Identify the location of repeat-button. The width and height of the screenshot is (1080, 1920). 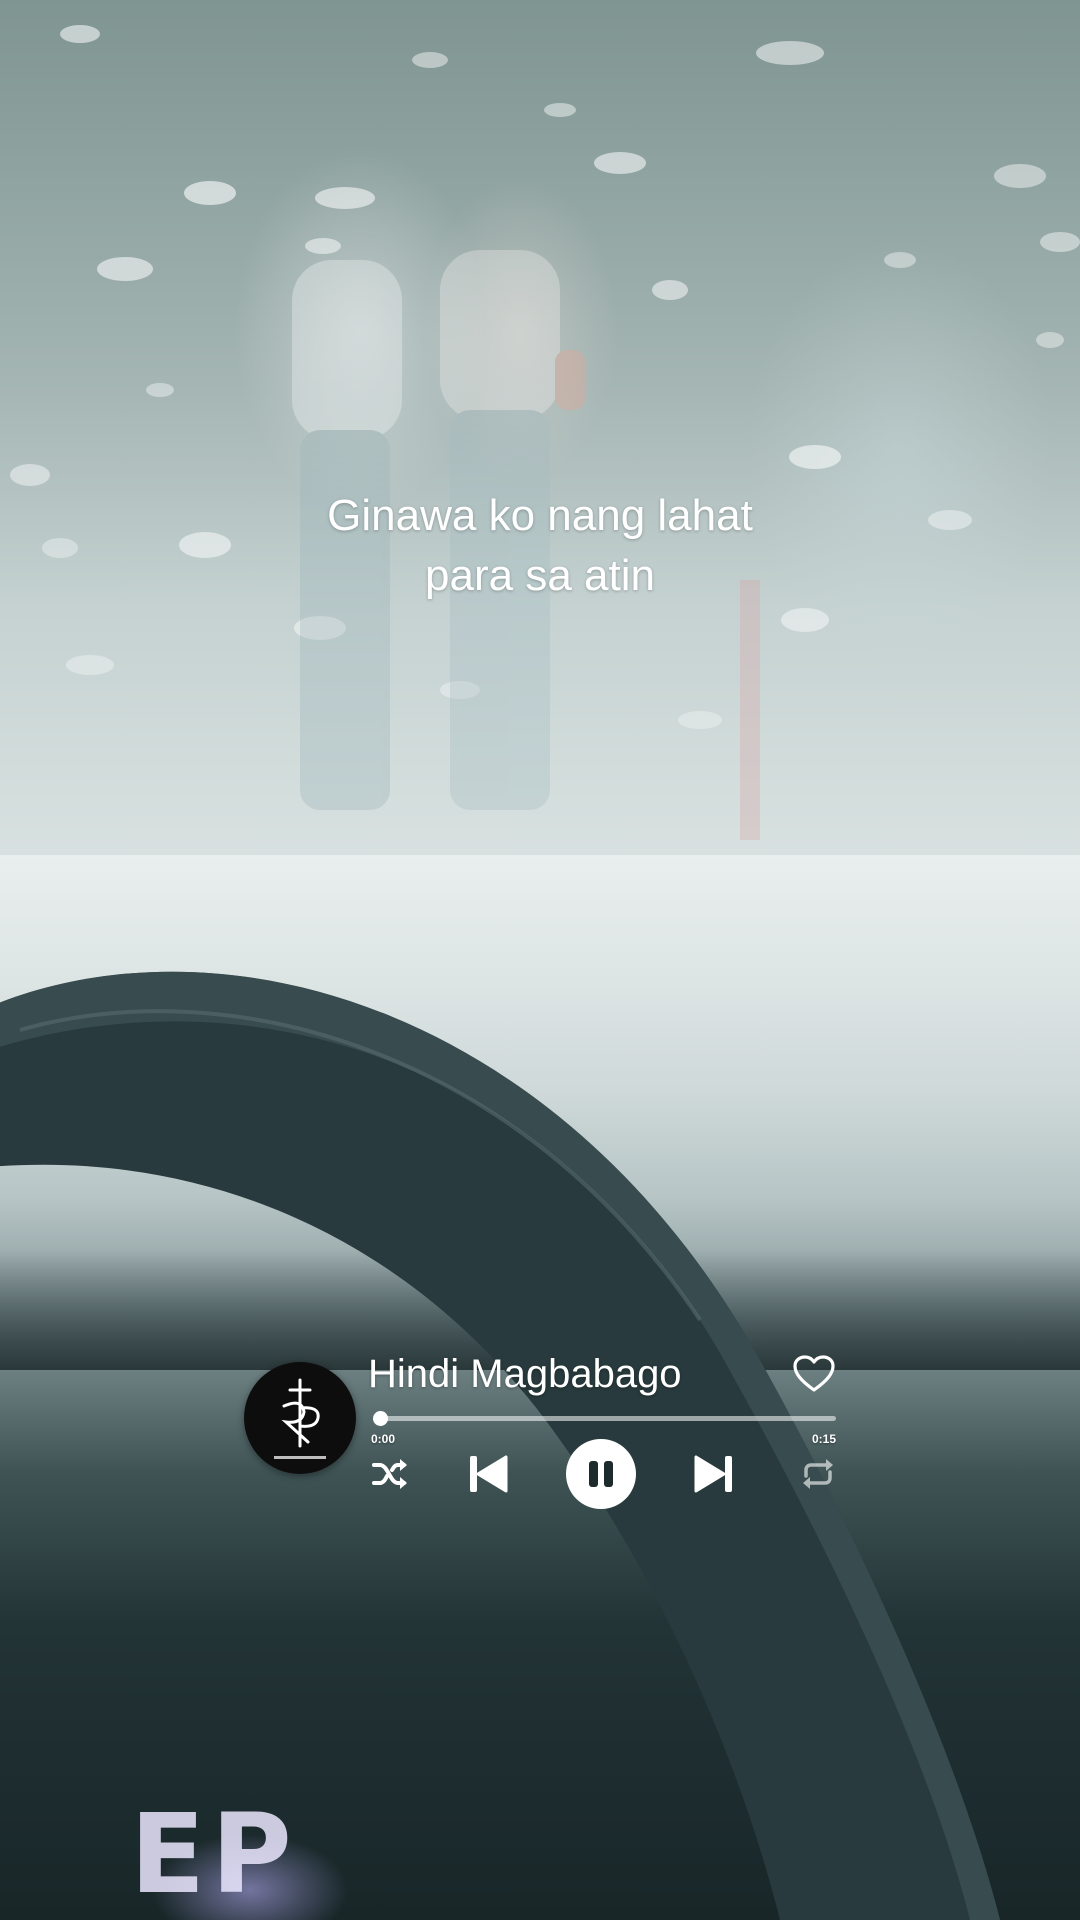
(818, 1474).